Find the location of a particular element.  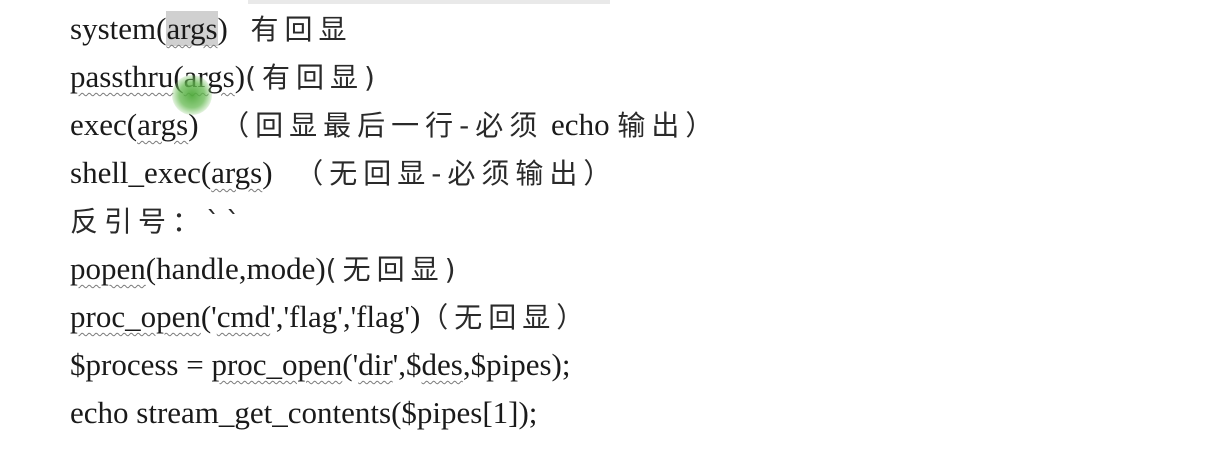

code-text: echo is located at coordinates (580, 124).